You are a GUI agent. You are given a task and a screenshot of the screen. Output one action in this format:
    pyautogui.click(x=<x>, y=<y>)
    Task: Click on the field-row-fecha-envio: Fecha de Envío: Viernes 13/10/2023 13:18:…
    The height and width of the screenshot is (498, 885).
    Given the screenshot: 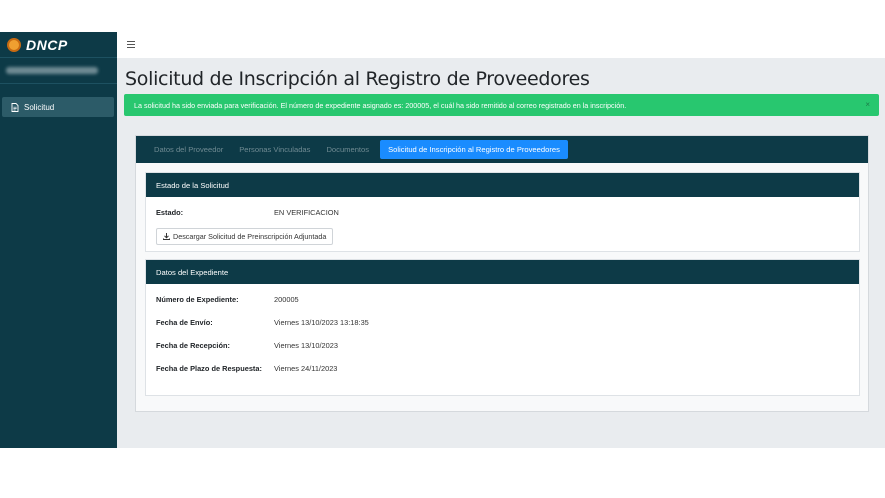 What is the action you would take?
    pyautogui.click(x=262, y=322)
    